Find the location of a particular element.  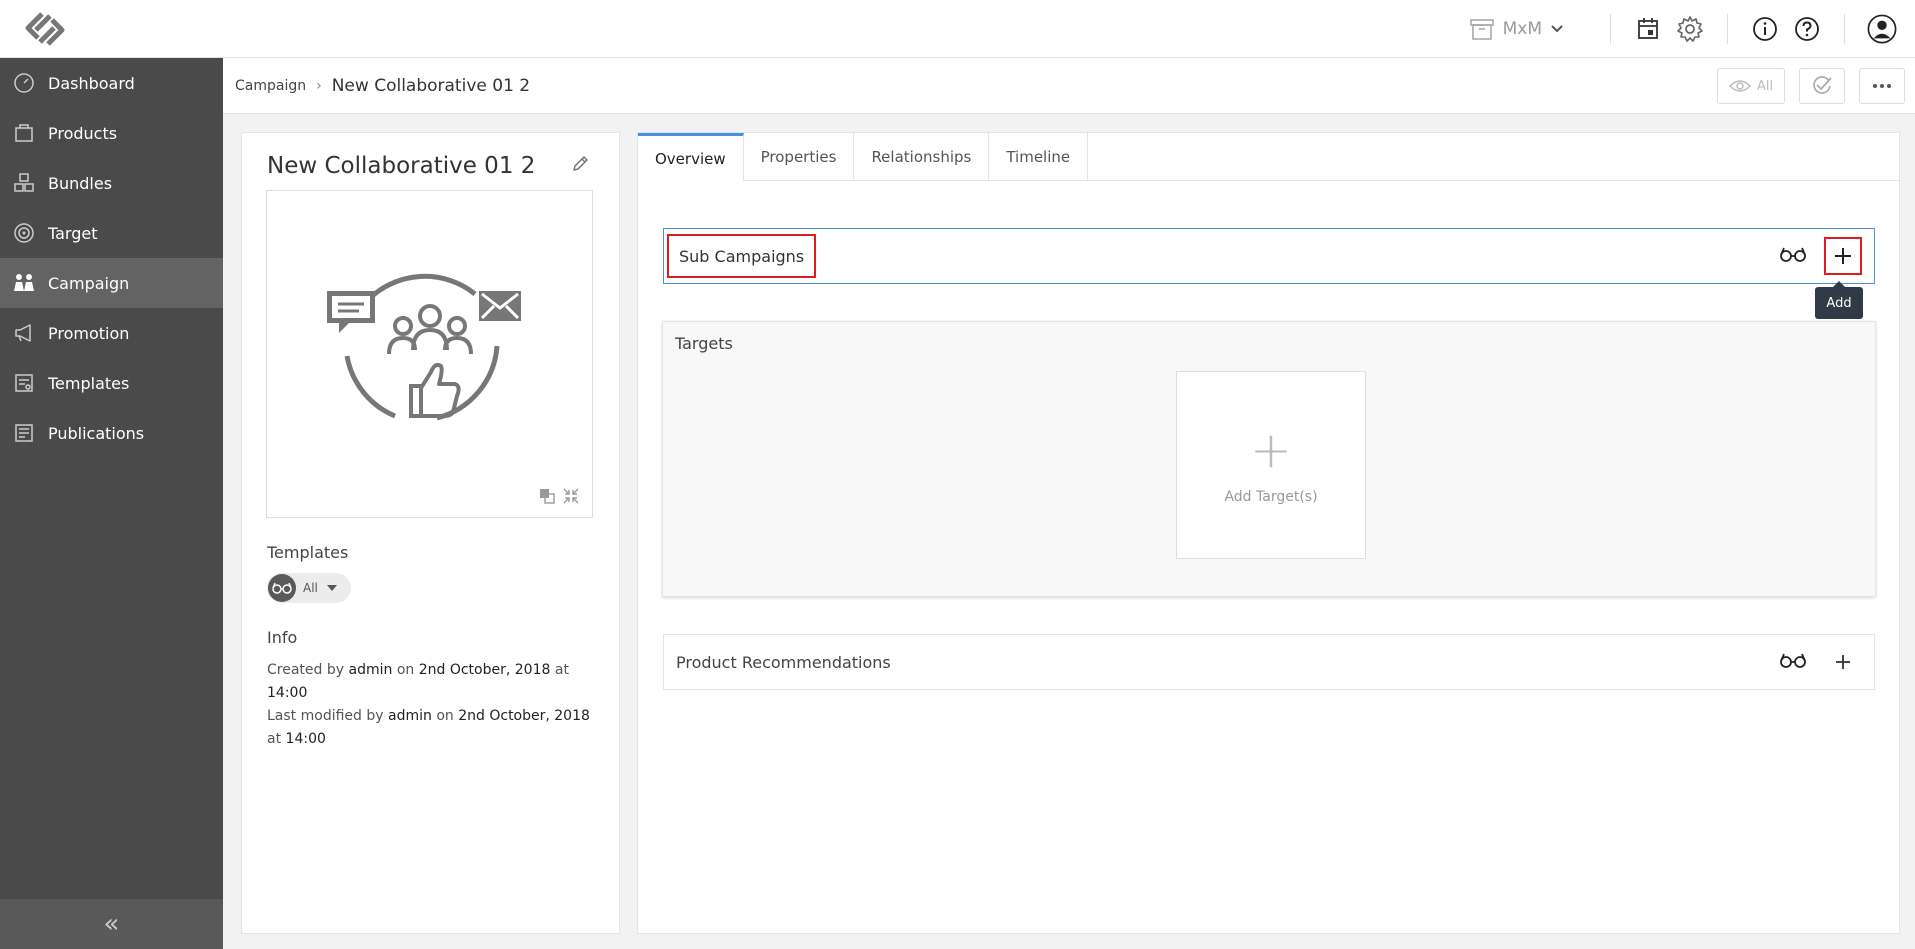

bundles-icon is located at coordinates (24, 183).